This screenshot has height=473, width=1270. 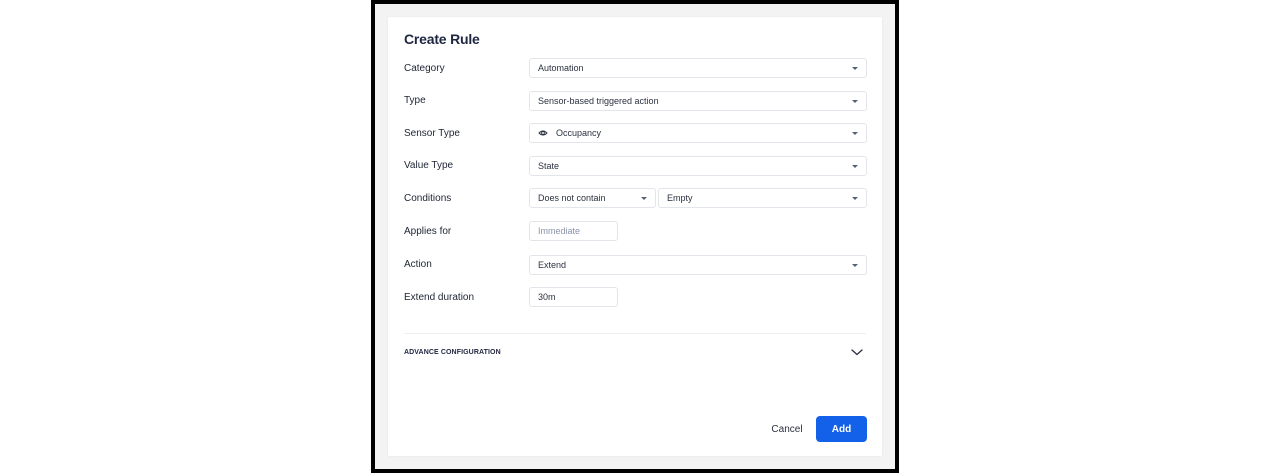 I want to click on value-type-select-value: State, so click(x=549, y=166).